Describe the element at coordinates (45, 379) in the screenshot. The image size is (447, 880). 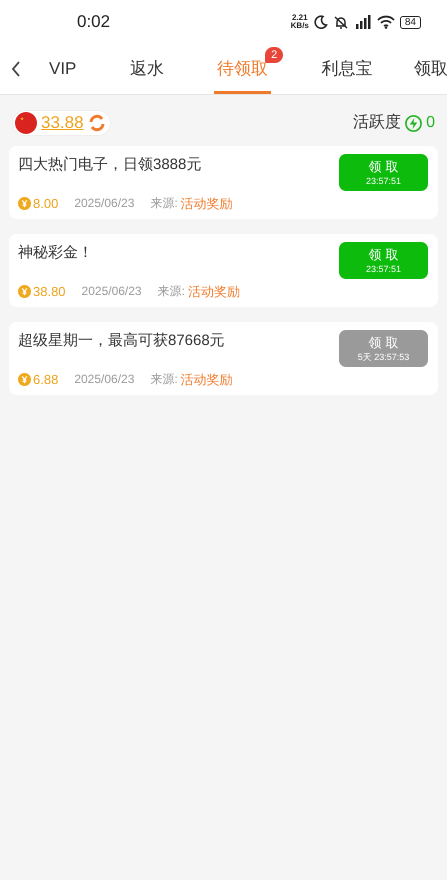
I see `reward-amount: 6.88` at that location.